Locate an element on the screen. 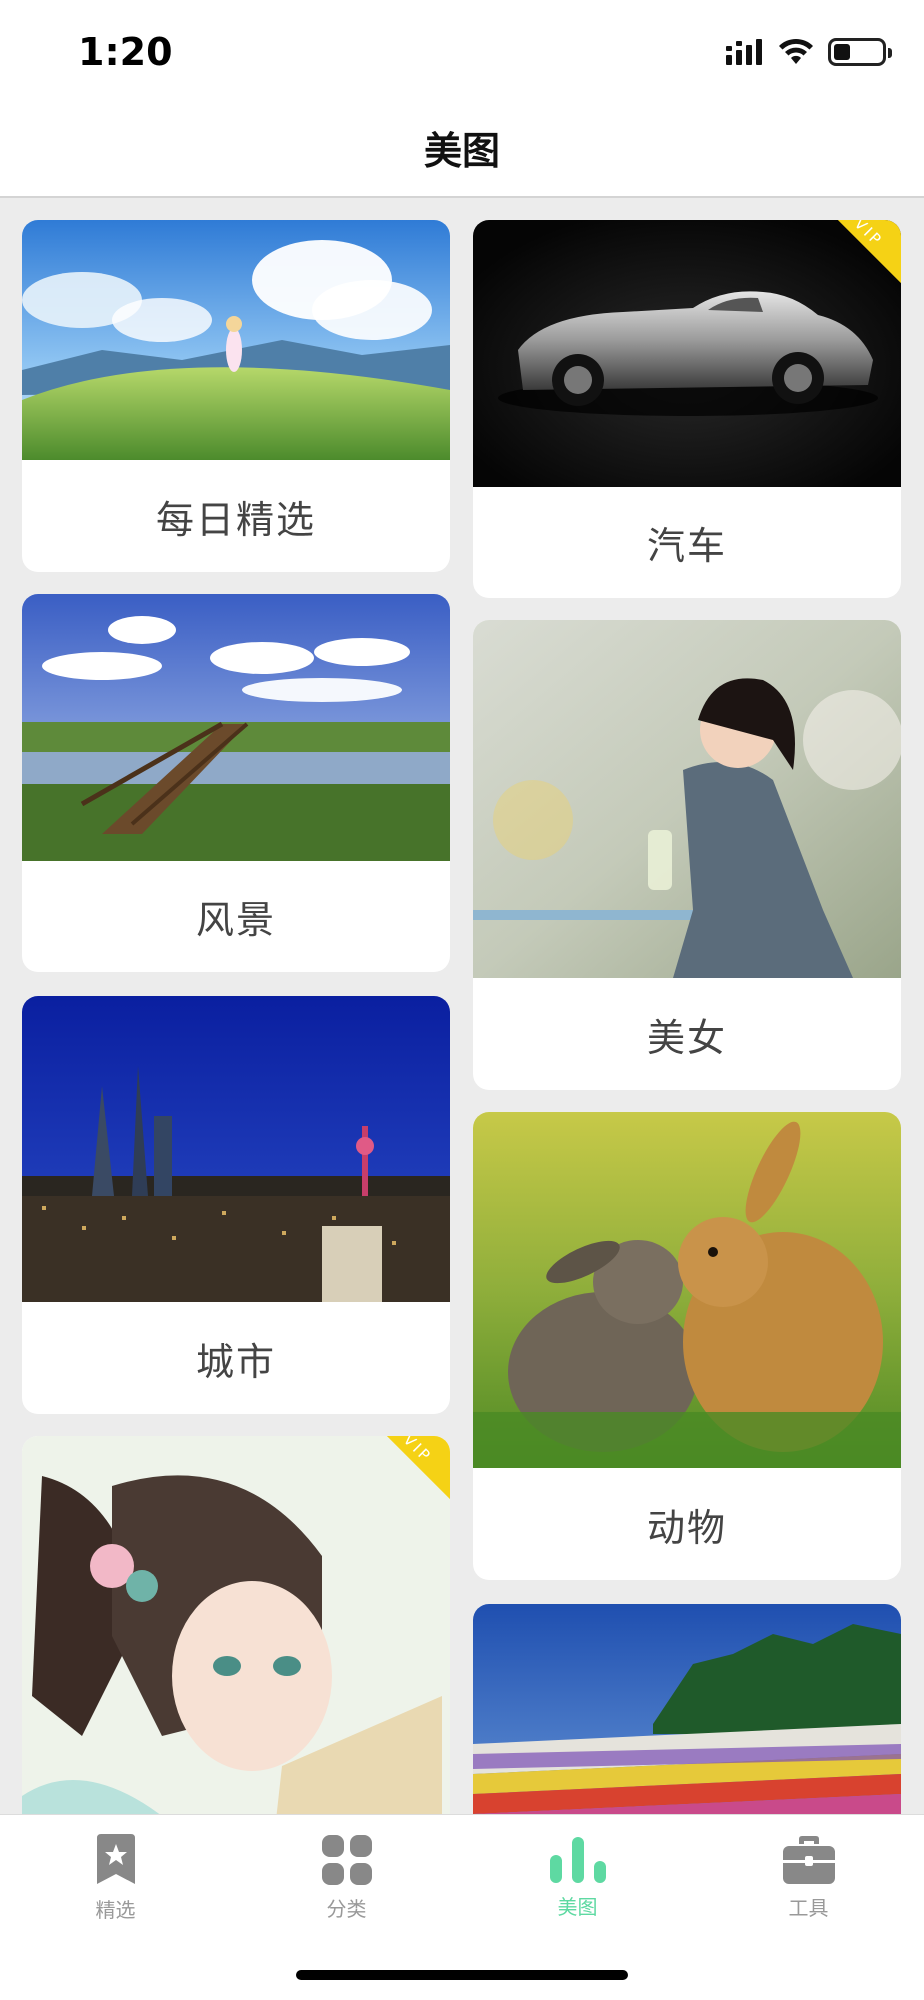 The height and width of the screenshot is (2000, 924). wifi-icon is located at coordinates (796, 51).